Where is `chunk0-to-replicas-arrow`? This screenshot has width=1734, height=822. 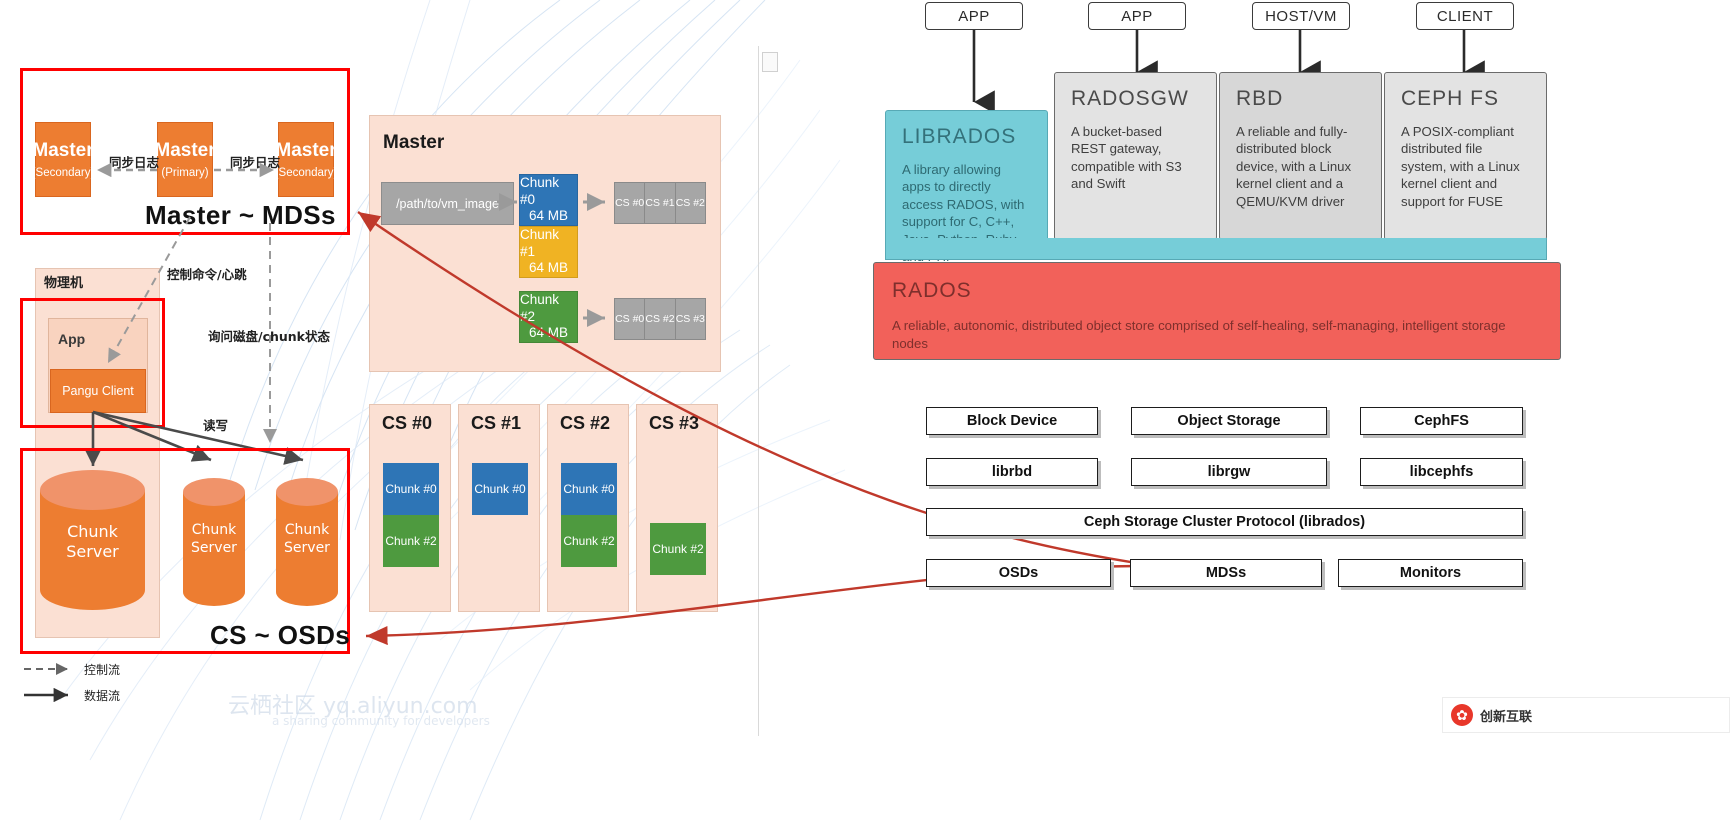 chunk0-to-replicas-arrow is located at coordinates (598, 202).